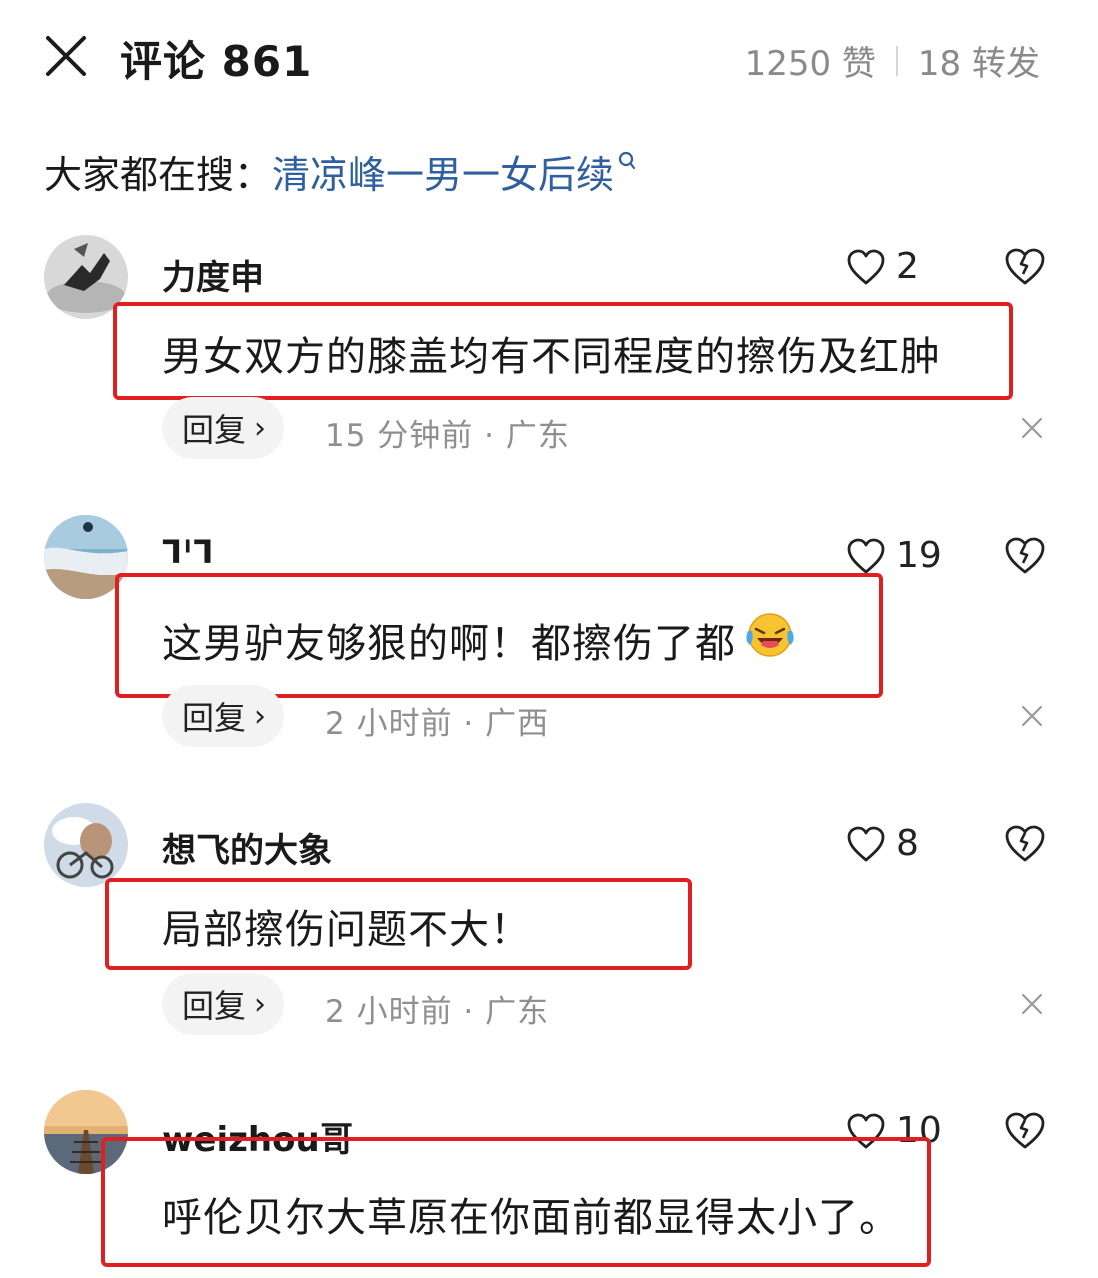 Image resolution: width=1098 pixels, height=1278 pixels. Describe the element at coordinates (979, 60) in the screenshot. I see `shares-count: 18 转发` at that location.